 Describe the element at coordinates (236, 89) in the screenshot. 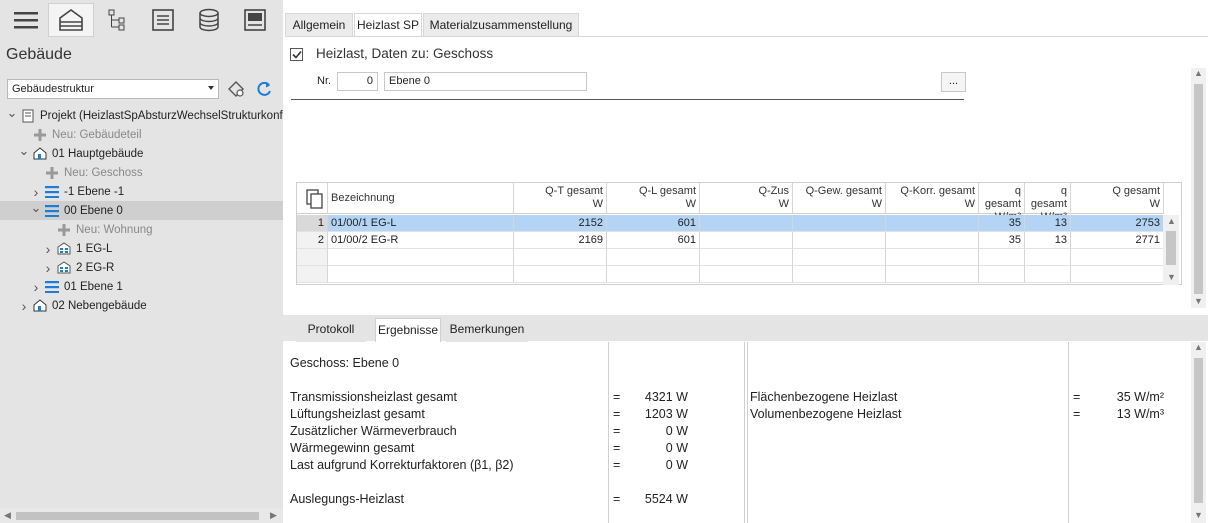

I see `settings-tag-icon` at that location.